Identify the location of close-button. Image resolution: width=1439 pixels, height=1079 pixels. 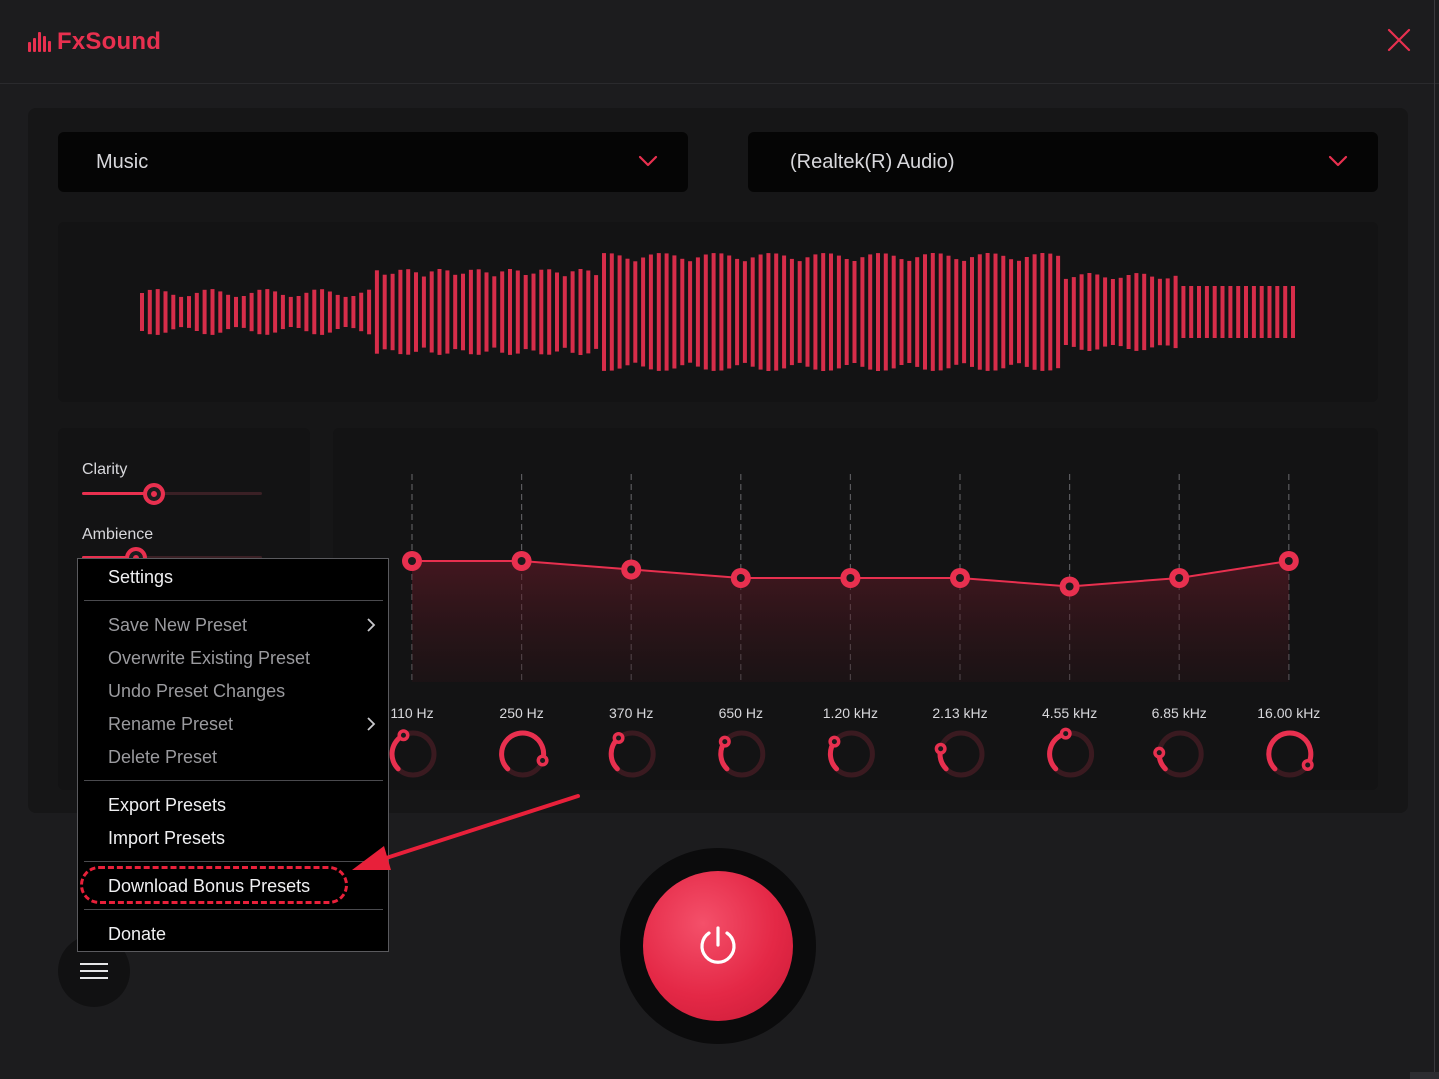
(1399, 40).